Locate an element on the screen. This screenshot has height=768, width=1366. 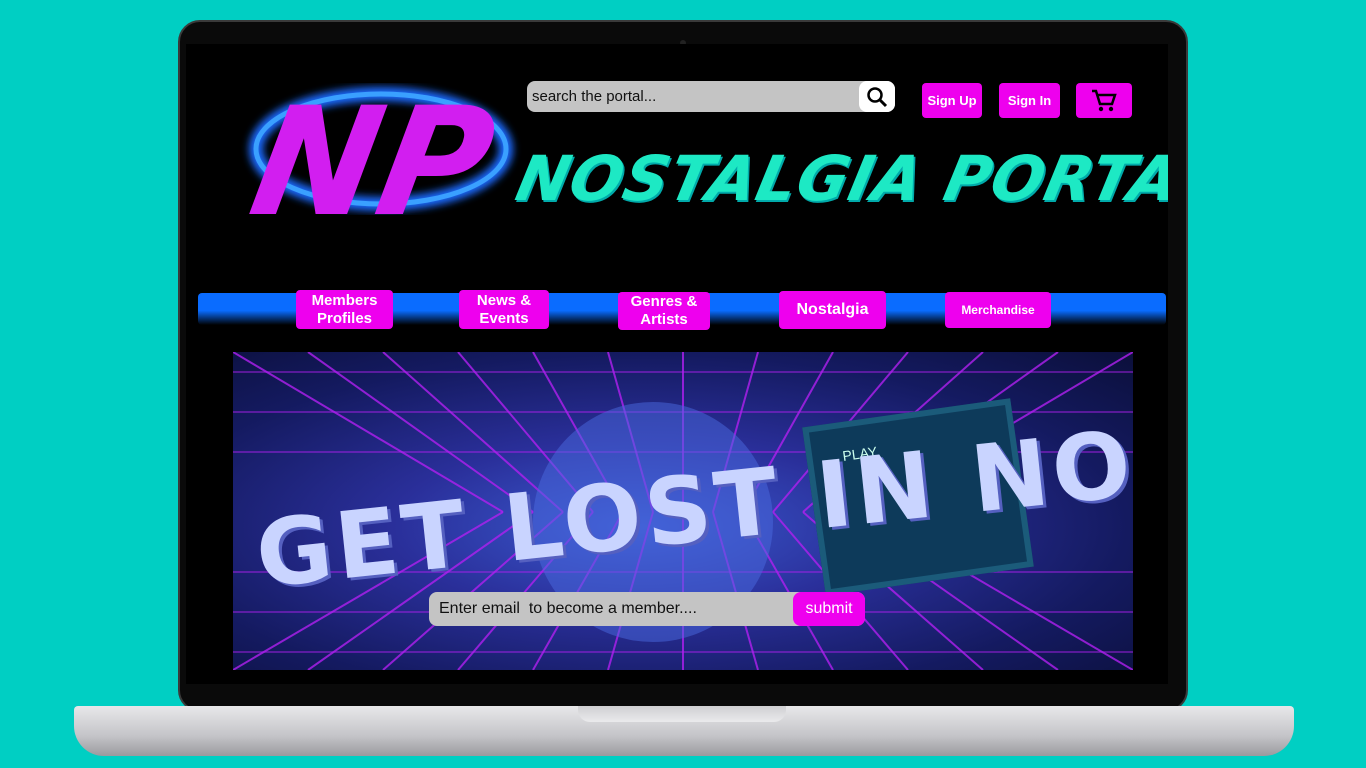
svg-text: NP is located at coordinates (373, 162).